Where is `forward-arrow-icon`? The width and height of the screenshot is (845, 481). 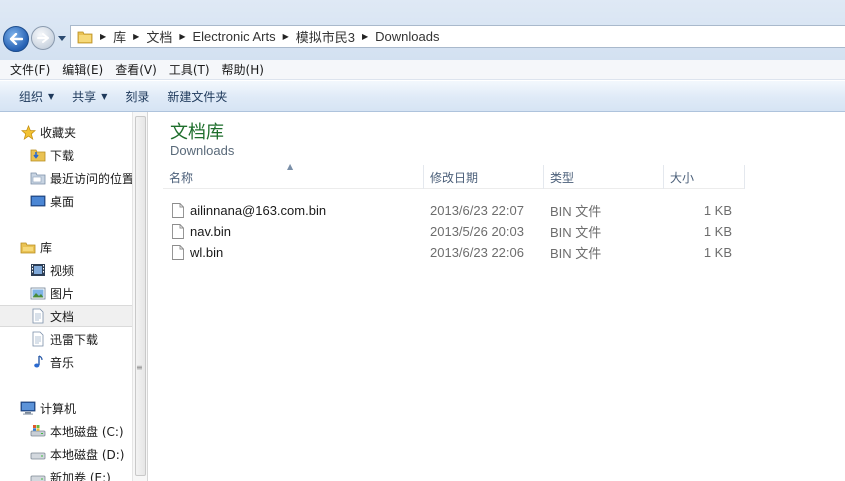 forward-arrow-icon is located at coordinates (43, 38).